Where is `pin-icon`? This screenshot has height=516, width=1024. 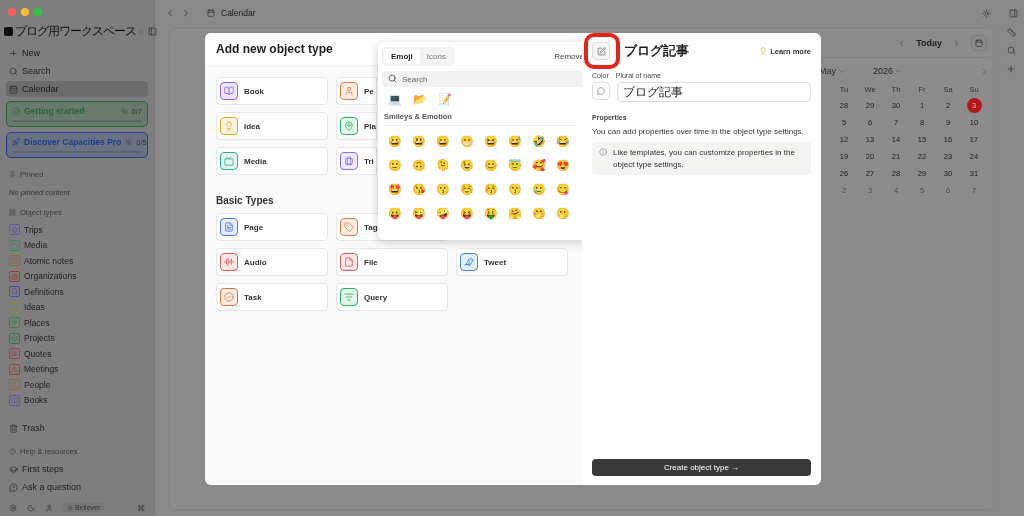 pin-icon is located at coordinates (12, 174).